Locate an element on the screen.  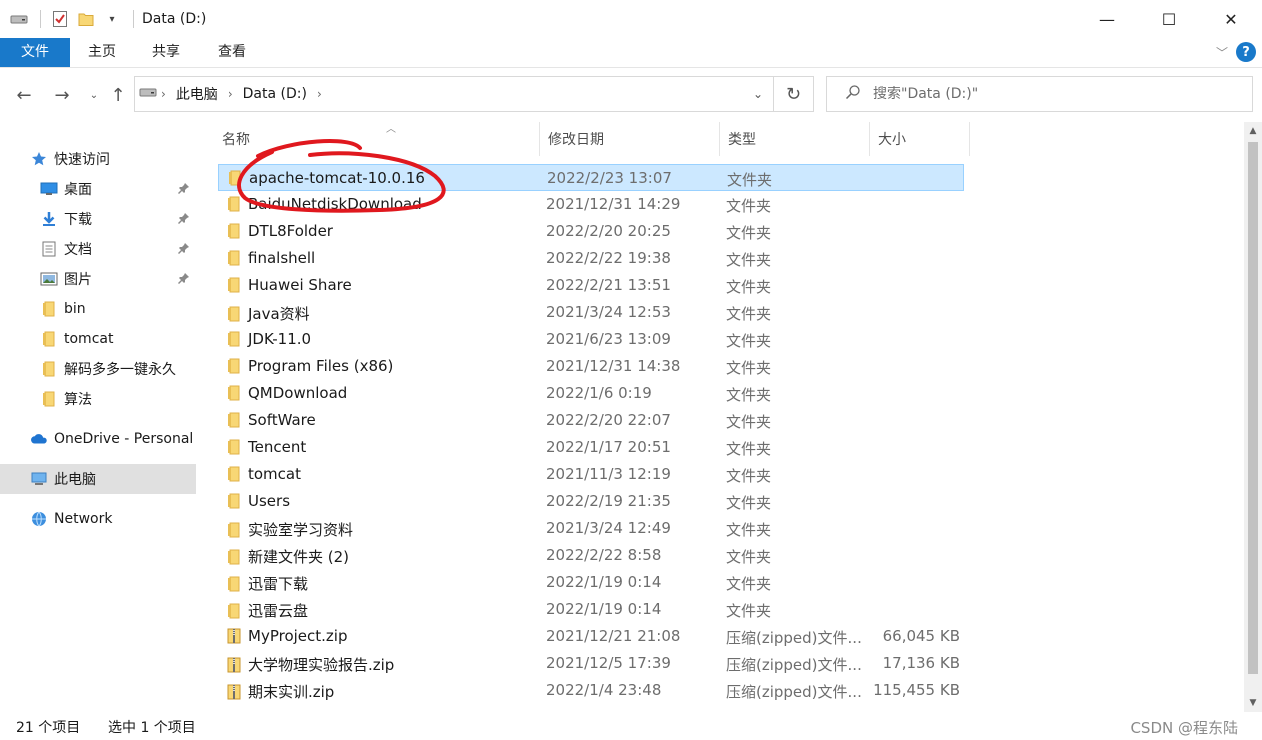
search-box is located at coordinates (1039, 94).